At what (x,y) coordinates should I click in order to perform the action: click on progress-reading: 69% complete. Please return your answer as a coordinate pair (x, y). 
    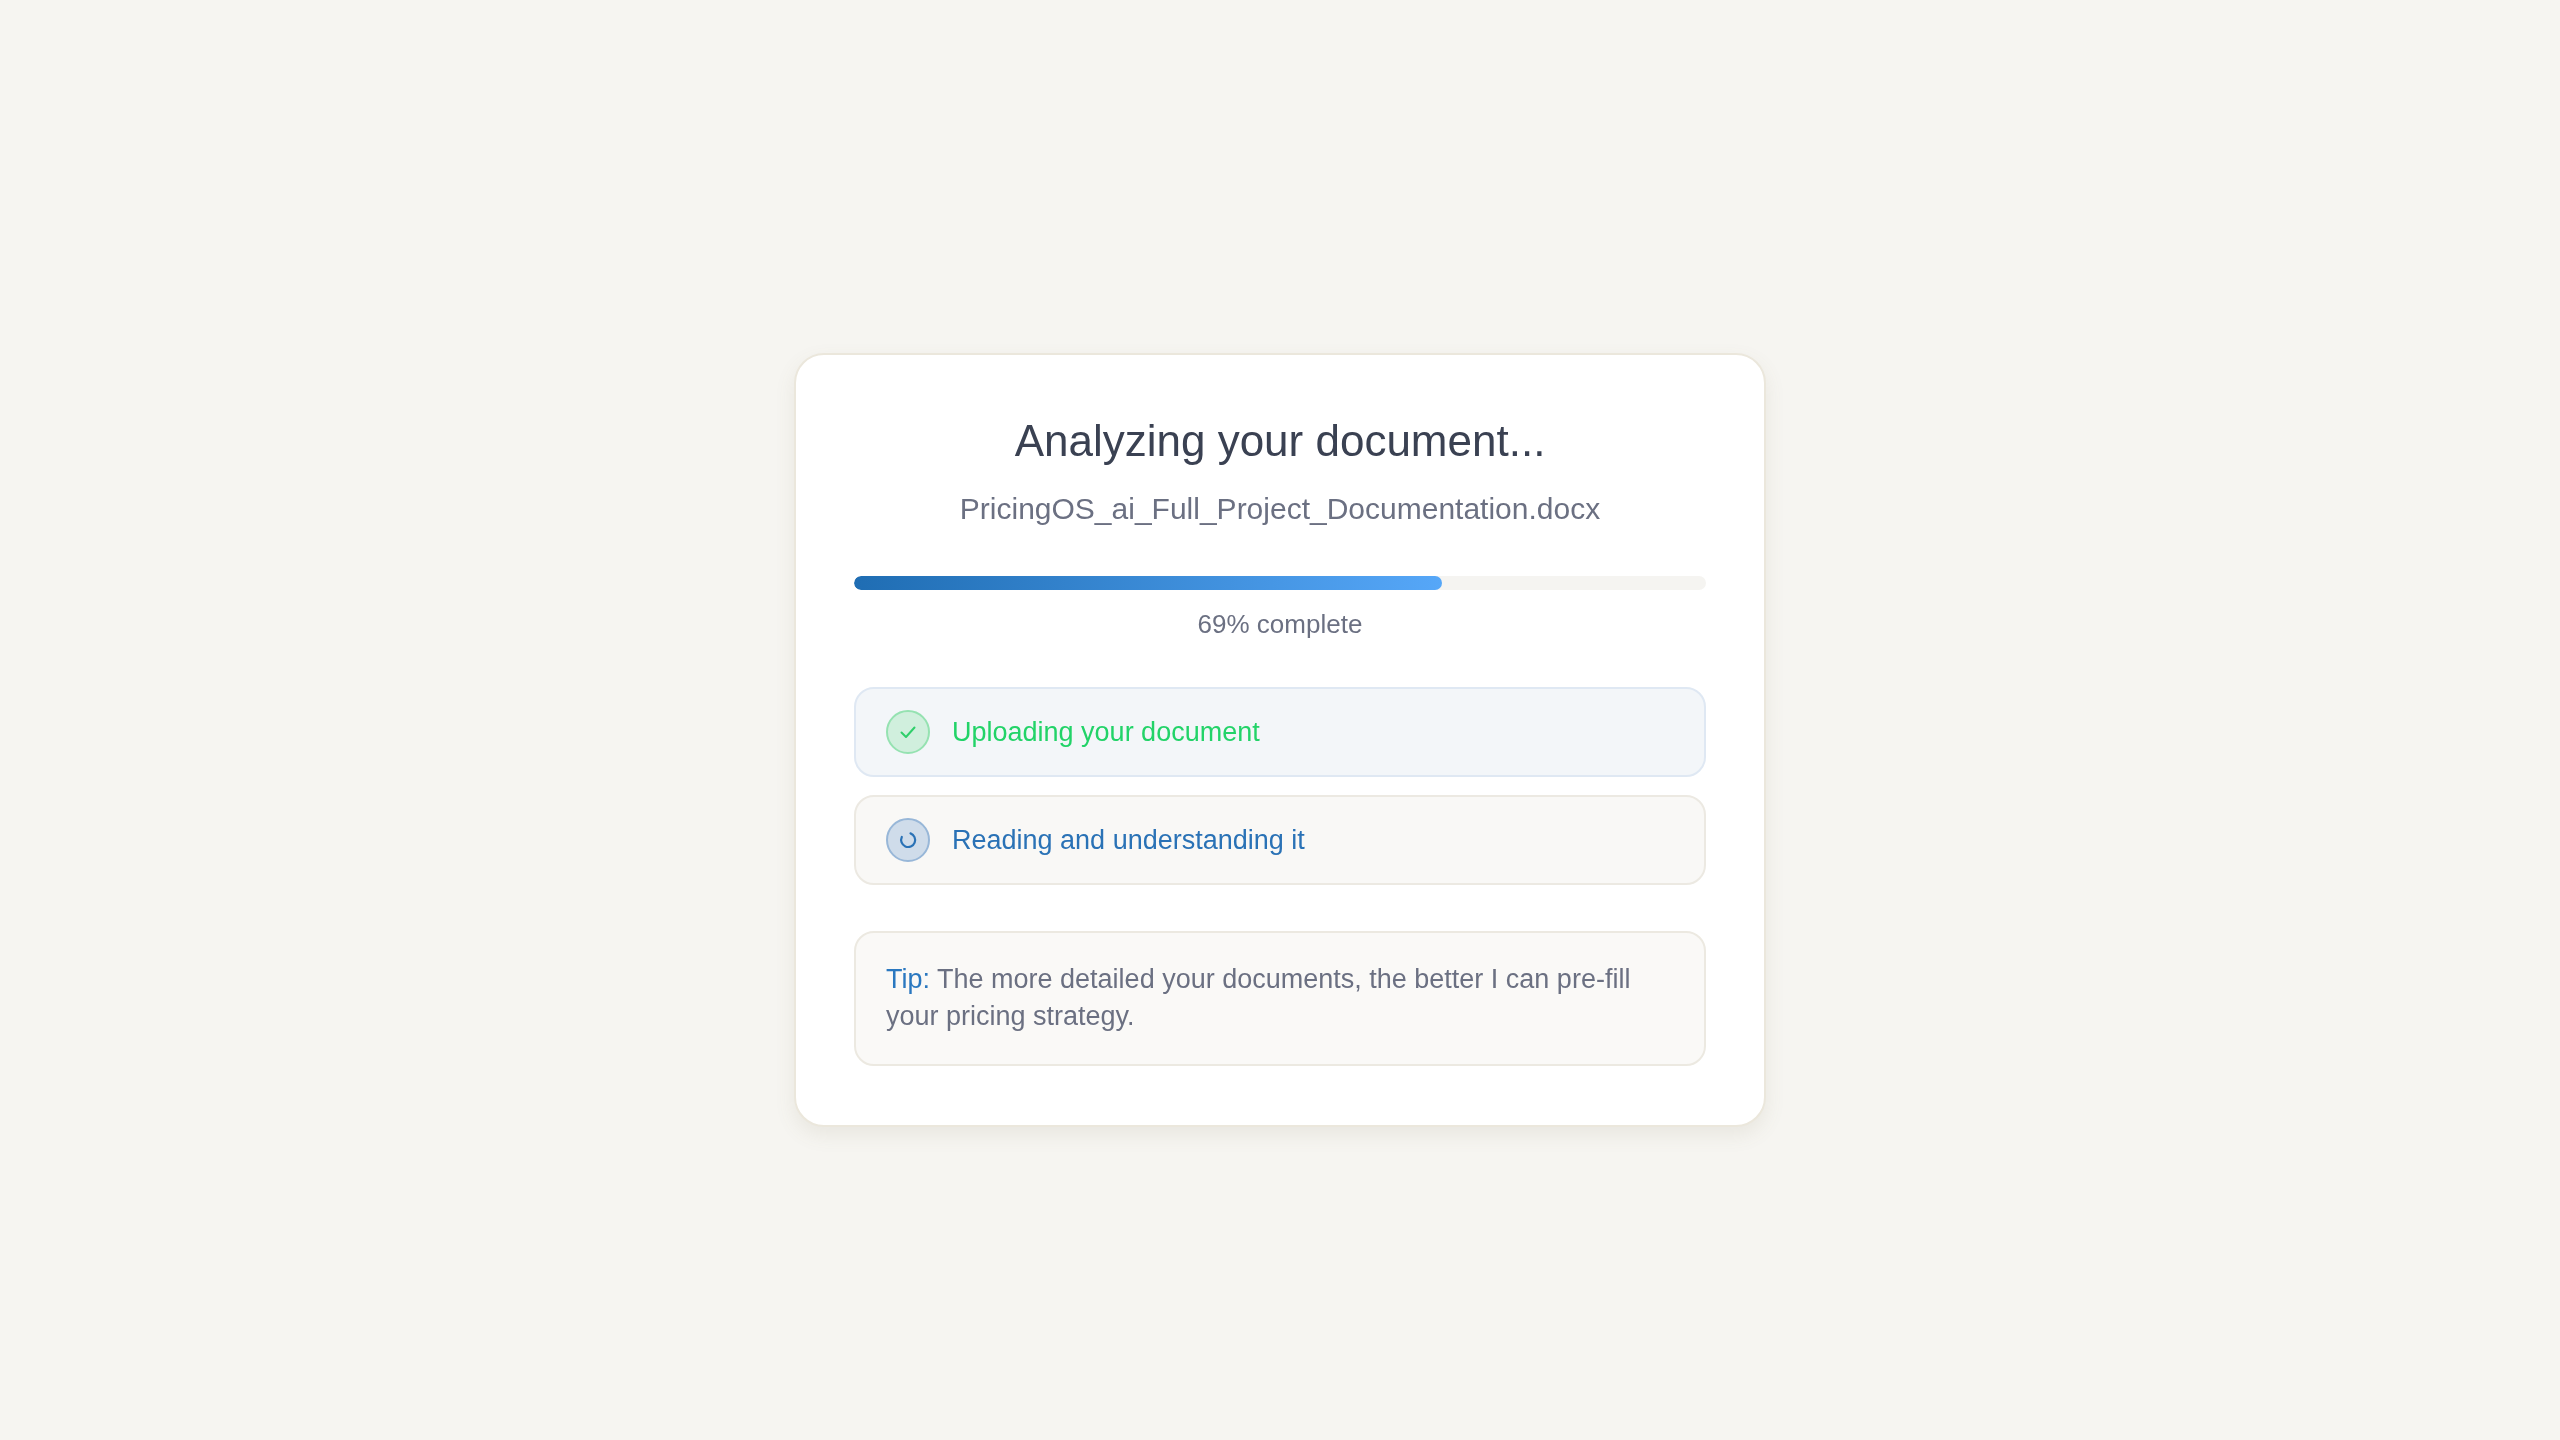
    Looking at the image, I should click on (1280, 624).